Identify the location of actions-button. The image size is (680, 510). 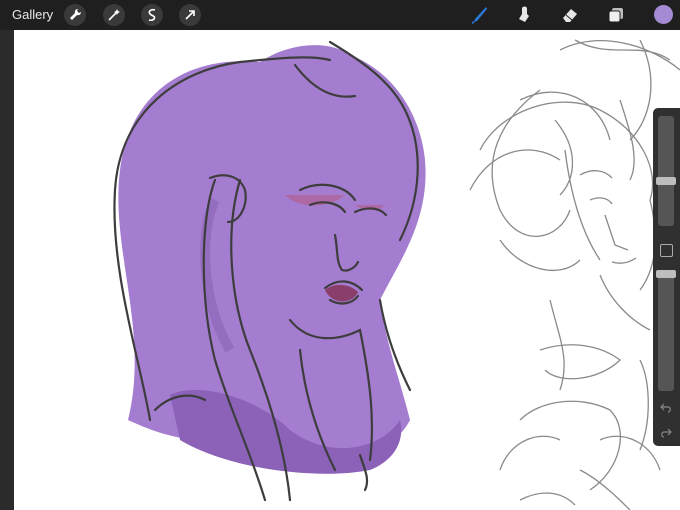
(75, 15).